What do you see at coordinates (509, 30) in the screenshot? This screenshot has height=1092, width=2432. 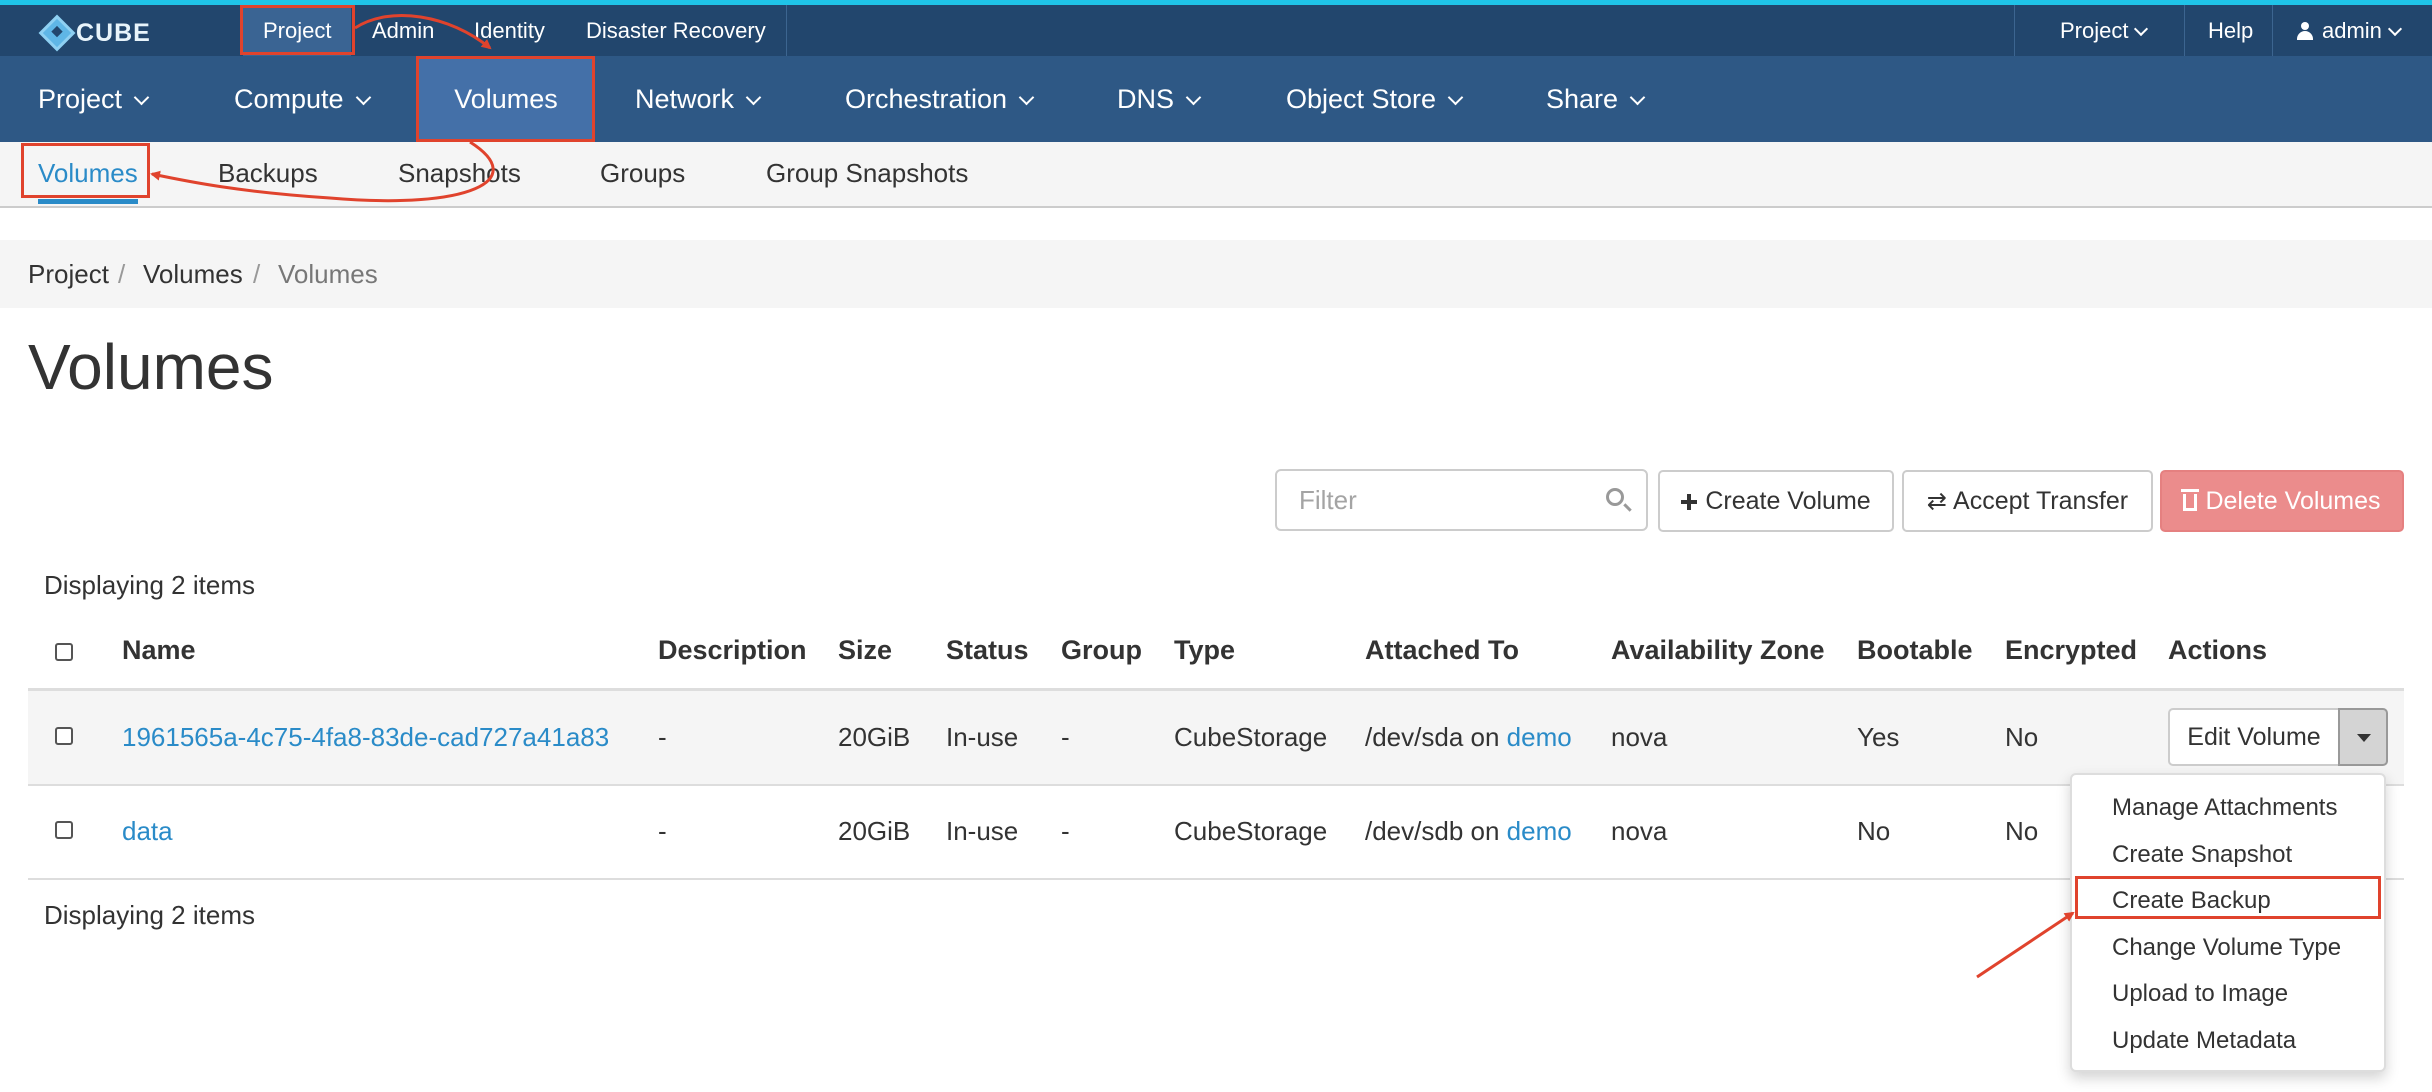 I see `top-nav-identity: Identity` at bounding box center [509, 30].